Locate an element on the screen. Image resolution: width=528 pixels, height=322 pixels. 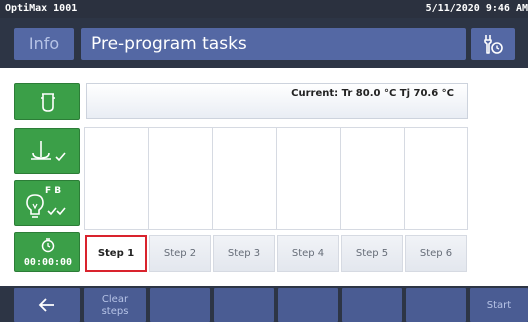
info-button: Info is located at coordinates (44, 44).